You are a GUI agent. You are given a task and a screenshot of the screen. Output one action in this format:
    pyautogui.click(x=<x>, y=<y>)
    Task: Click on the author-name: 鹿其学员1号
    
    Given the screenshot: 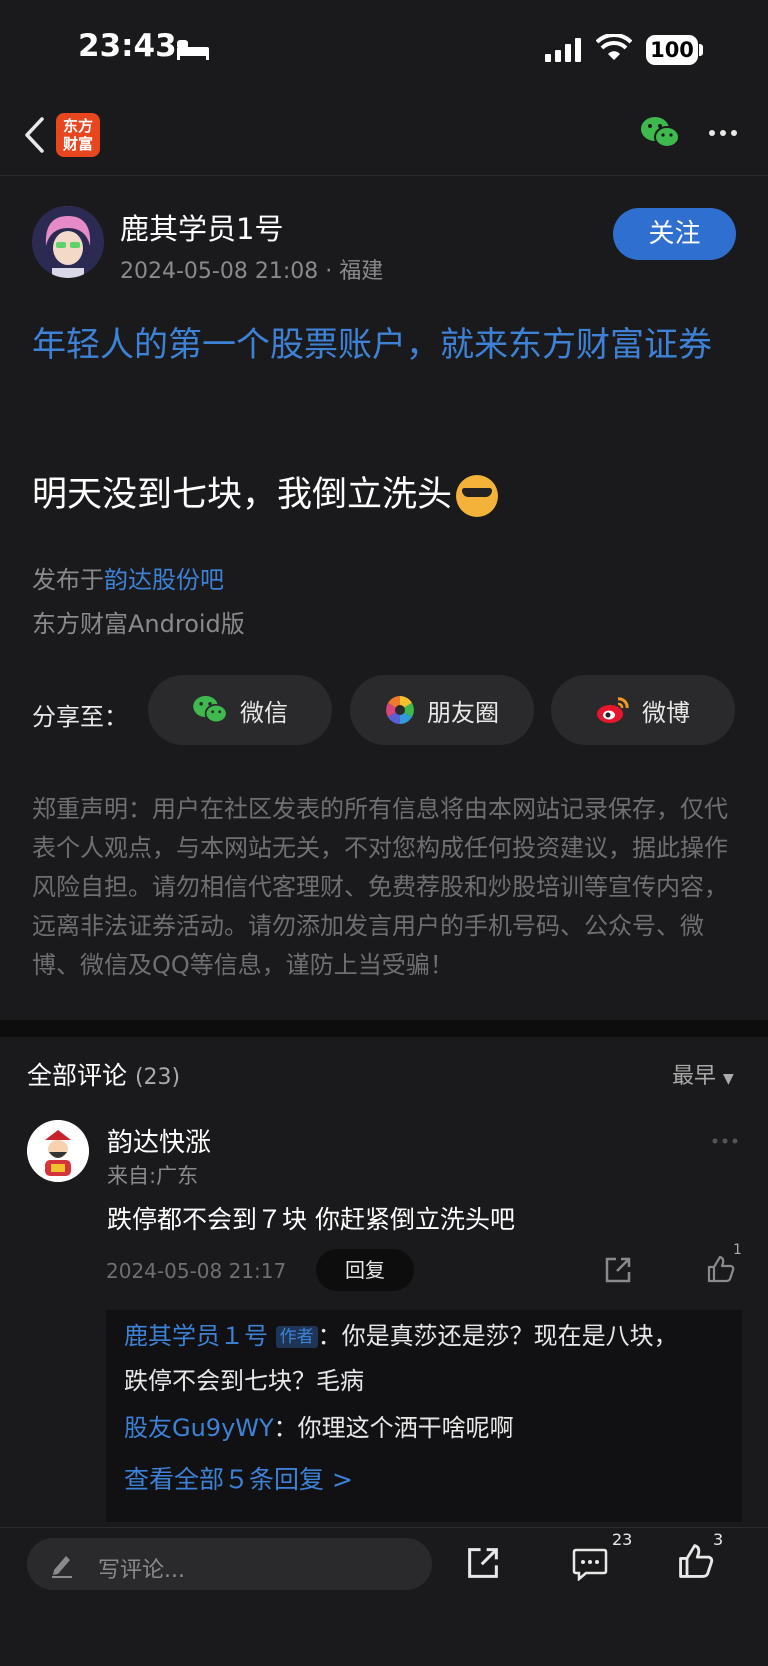 What is the action you would take?
    pyautogui.click(x=201, y=227)
    